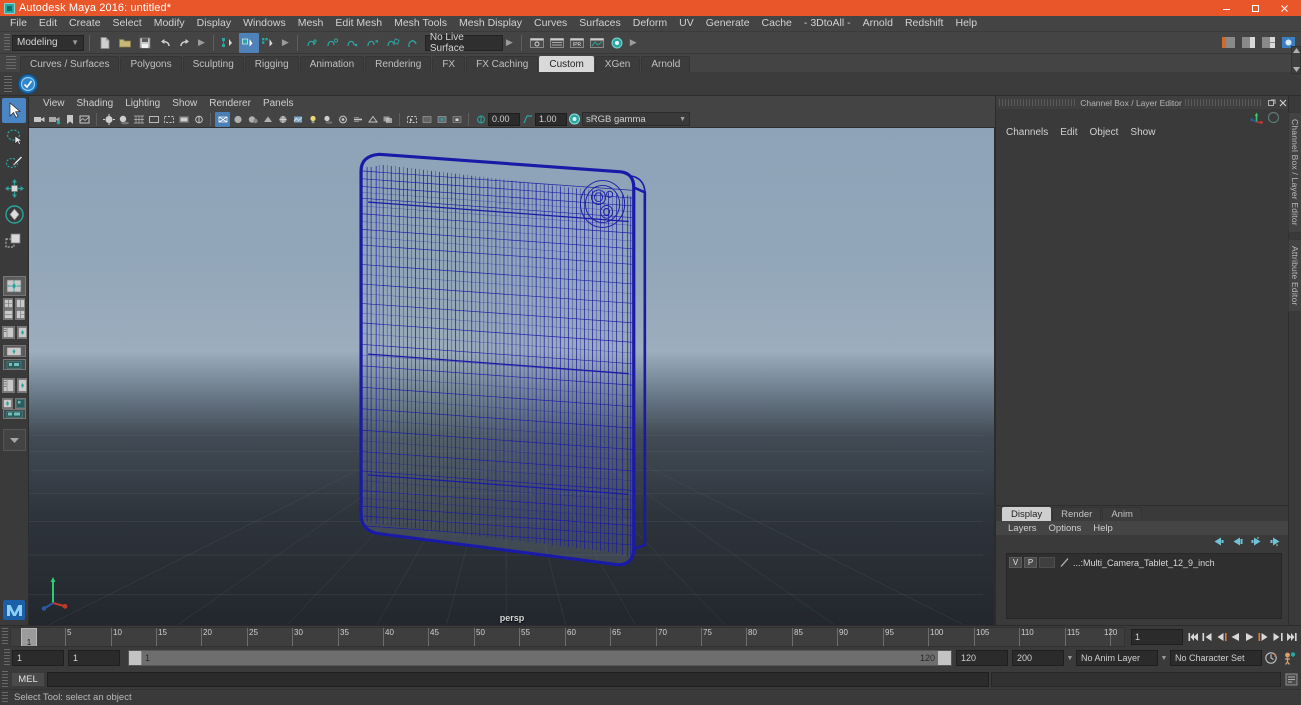  Describe the element at coordinates (1193, 637) in the screenshot. I see `go-to-start-icon` at that location.